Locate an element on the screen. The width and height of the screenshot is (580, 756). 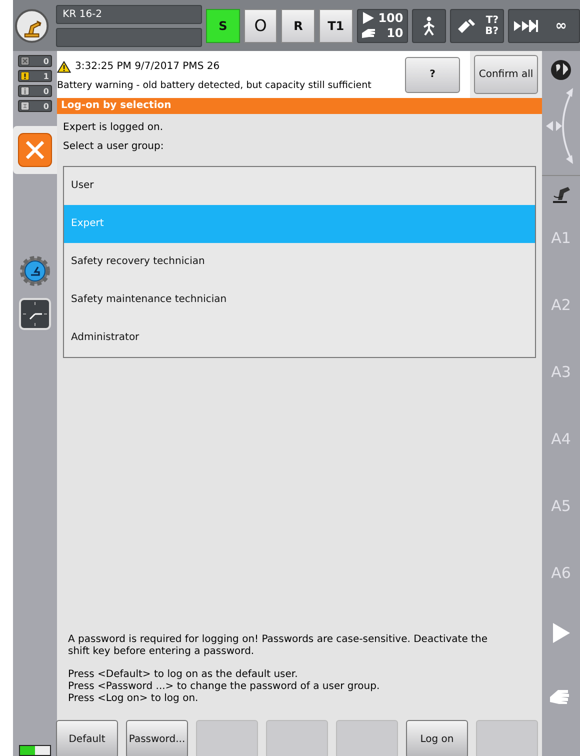
window-tab is located at coordinates (35, 150).